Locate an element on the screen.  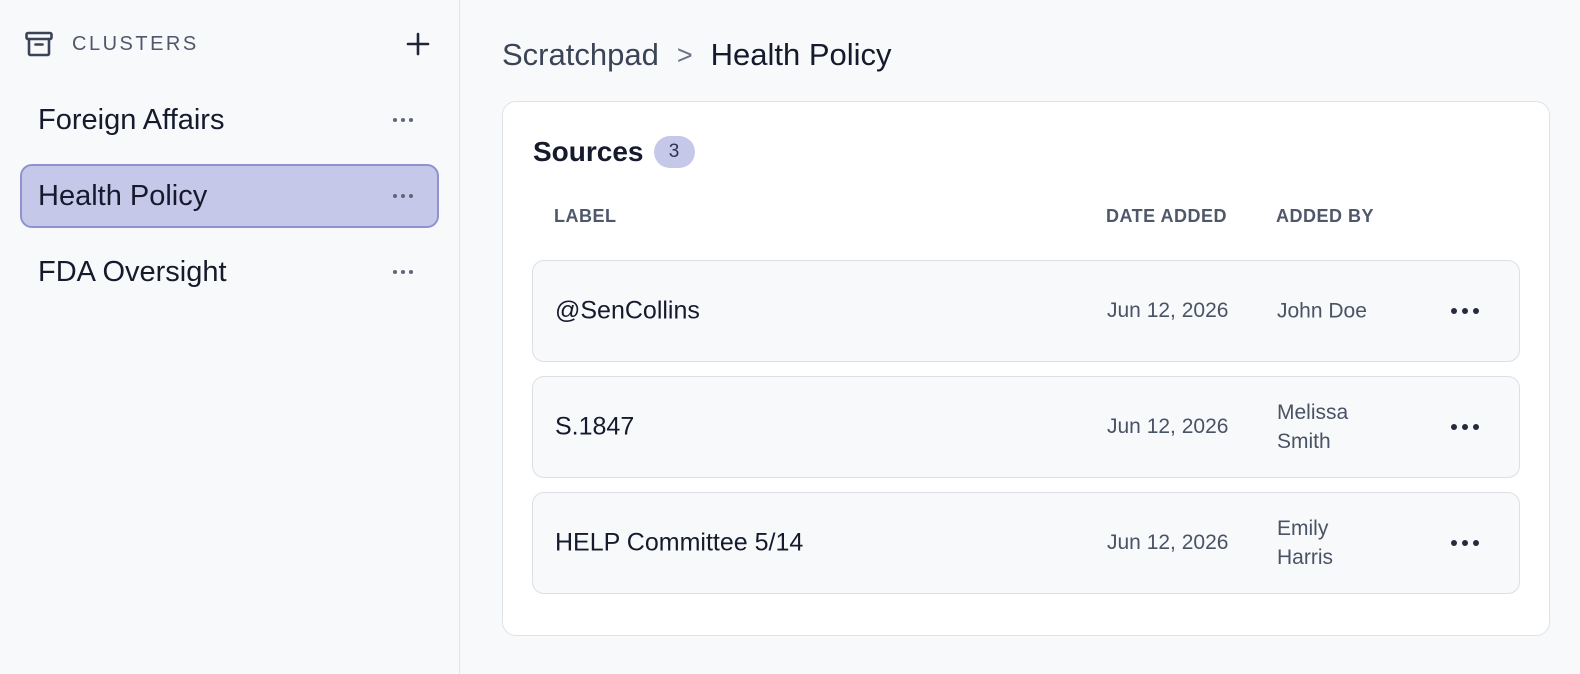
table-row: S.1847 Jun 12, 2026 Melissa Smith is located at coordinates (1026, 427).